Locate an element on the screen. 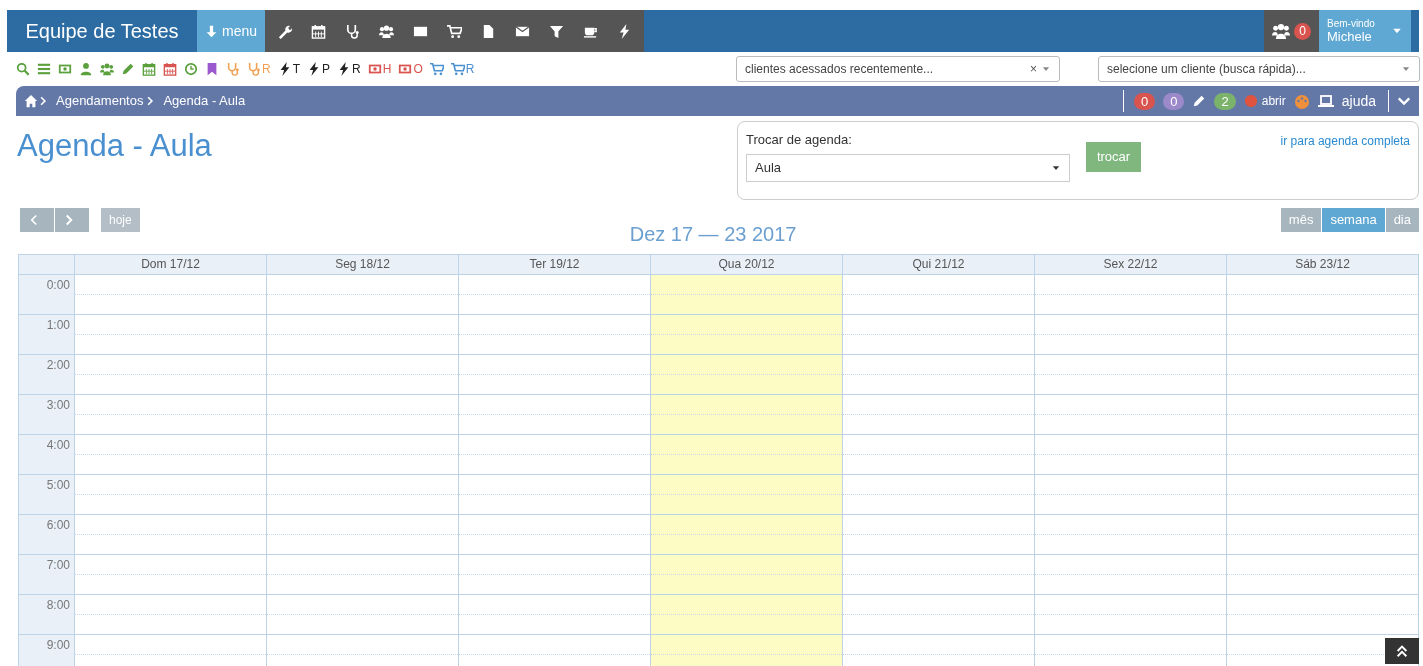  switch-button: trocar is located at coordinates (1113, 156).